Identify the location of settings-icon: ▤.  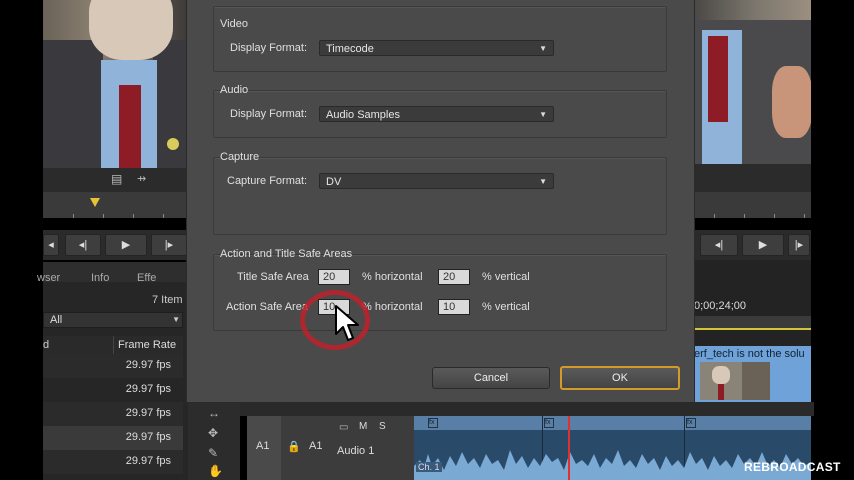
(116, 179).